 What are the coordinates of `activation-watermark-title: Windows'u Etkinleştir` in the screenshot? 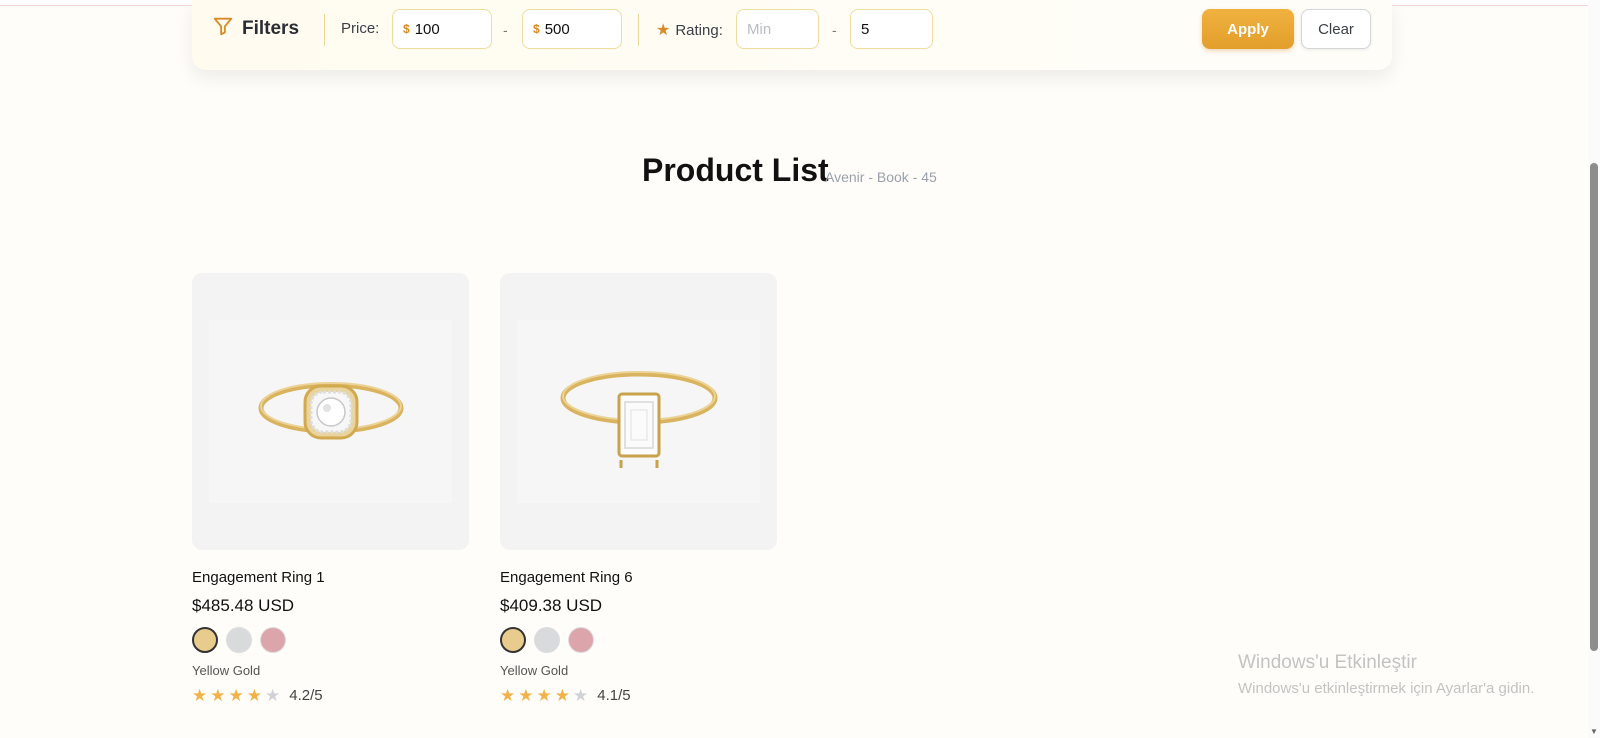 It's located at (1327, 662).